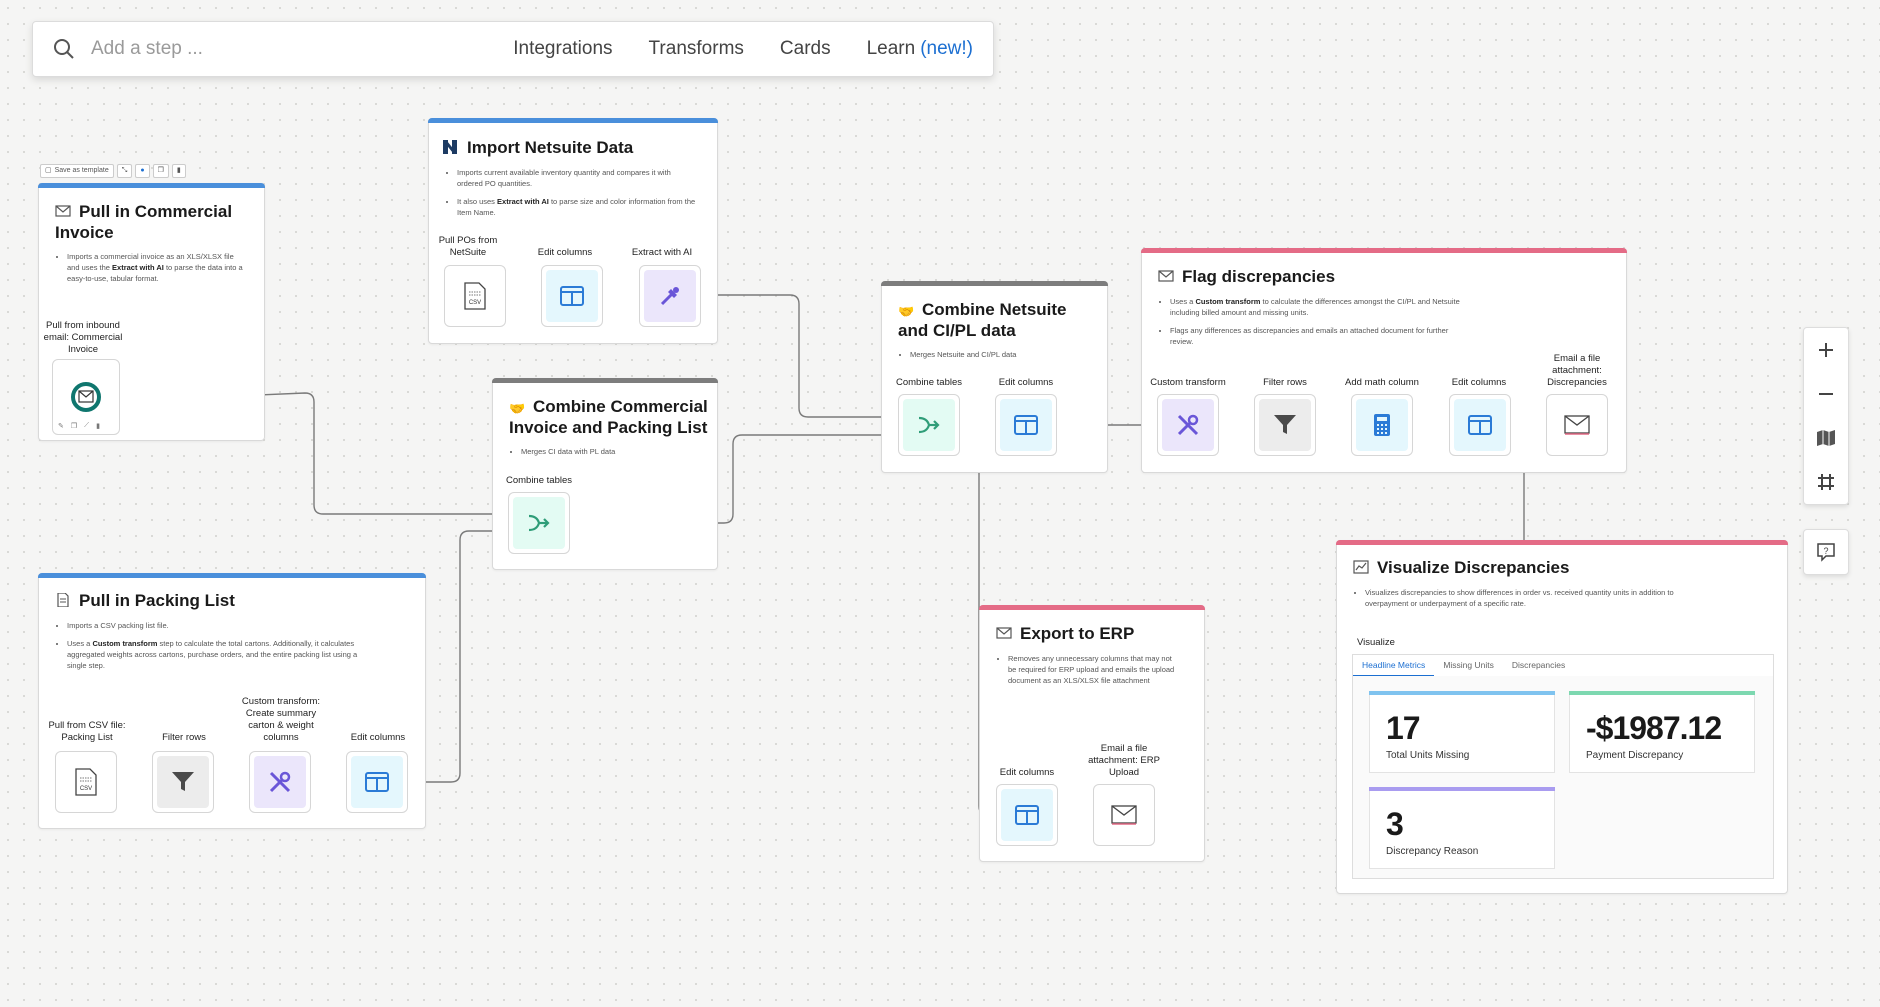 Image resolution: width=1880 pixels, height=1007 pixels. Describe the element at coordinates (86, 426) in the screenshot. I see `chart-icon: ⟋` at that location.